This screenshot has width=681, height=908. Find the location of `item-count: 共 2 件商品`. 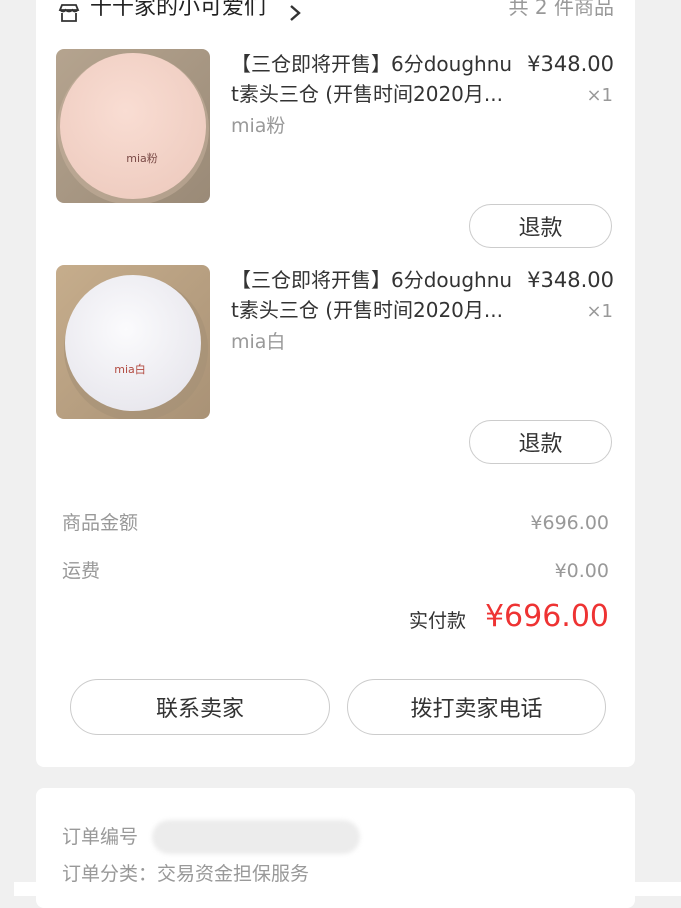

item-count: 共 2 件商品 is located at coordinates (561, 9).